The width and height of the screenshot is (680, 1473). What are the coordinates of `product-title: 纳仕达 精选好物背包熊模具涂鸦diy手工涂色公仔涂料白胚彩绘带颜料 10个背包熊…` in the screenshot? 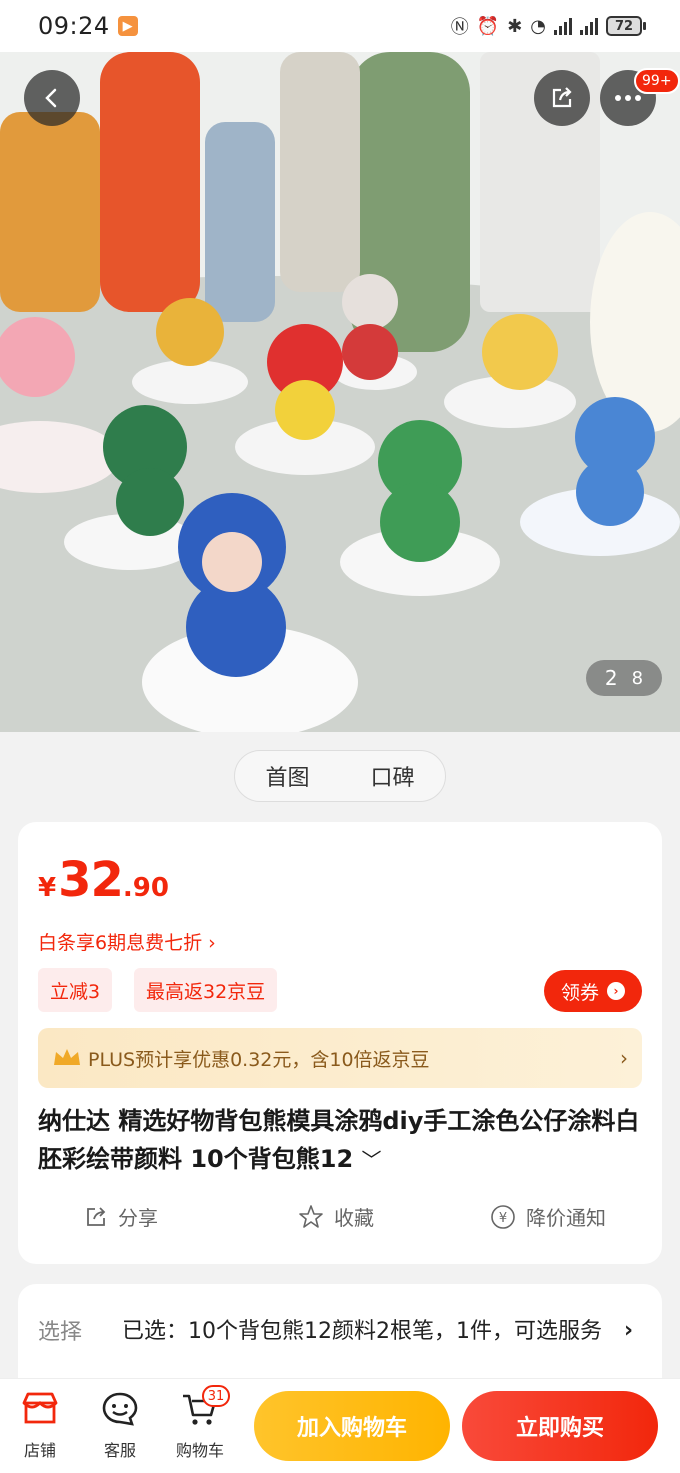 It's located at (343, 1140).